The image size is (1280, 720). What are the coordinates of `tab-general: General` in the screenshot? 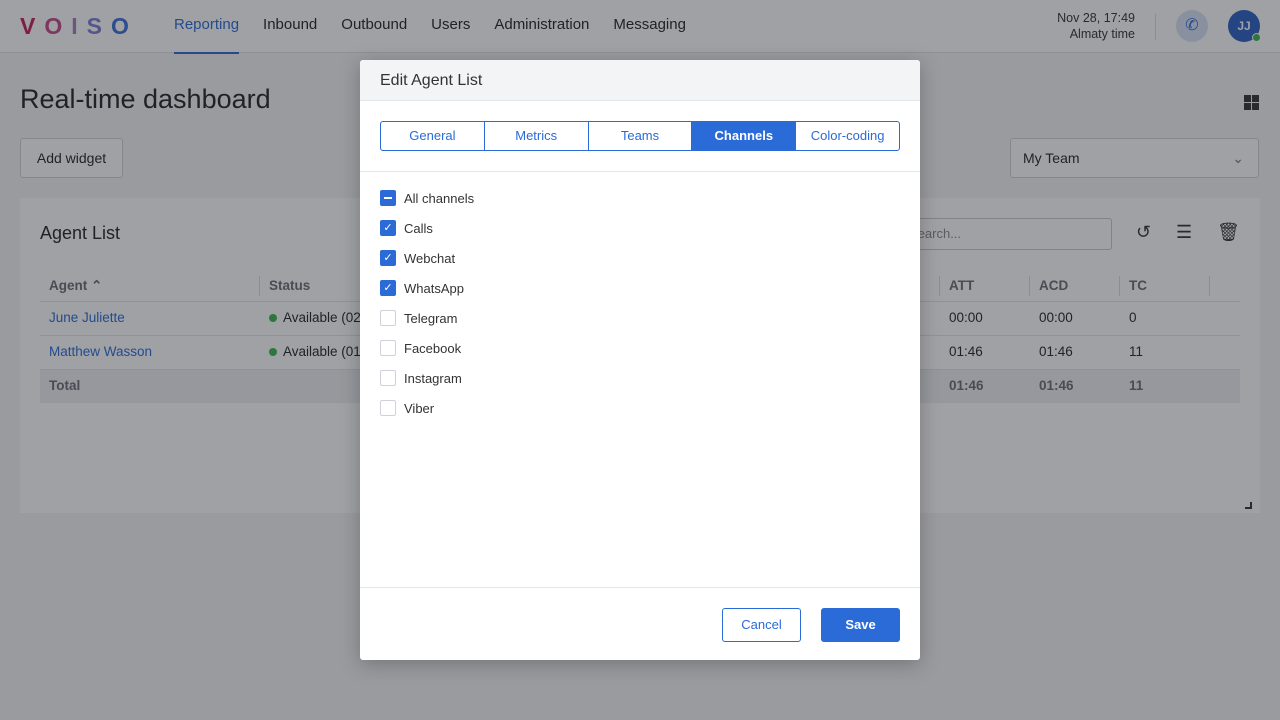 It's located at (433, 136).